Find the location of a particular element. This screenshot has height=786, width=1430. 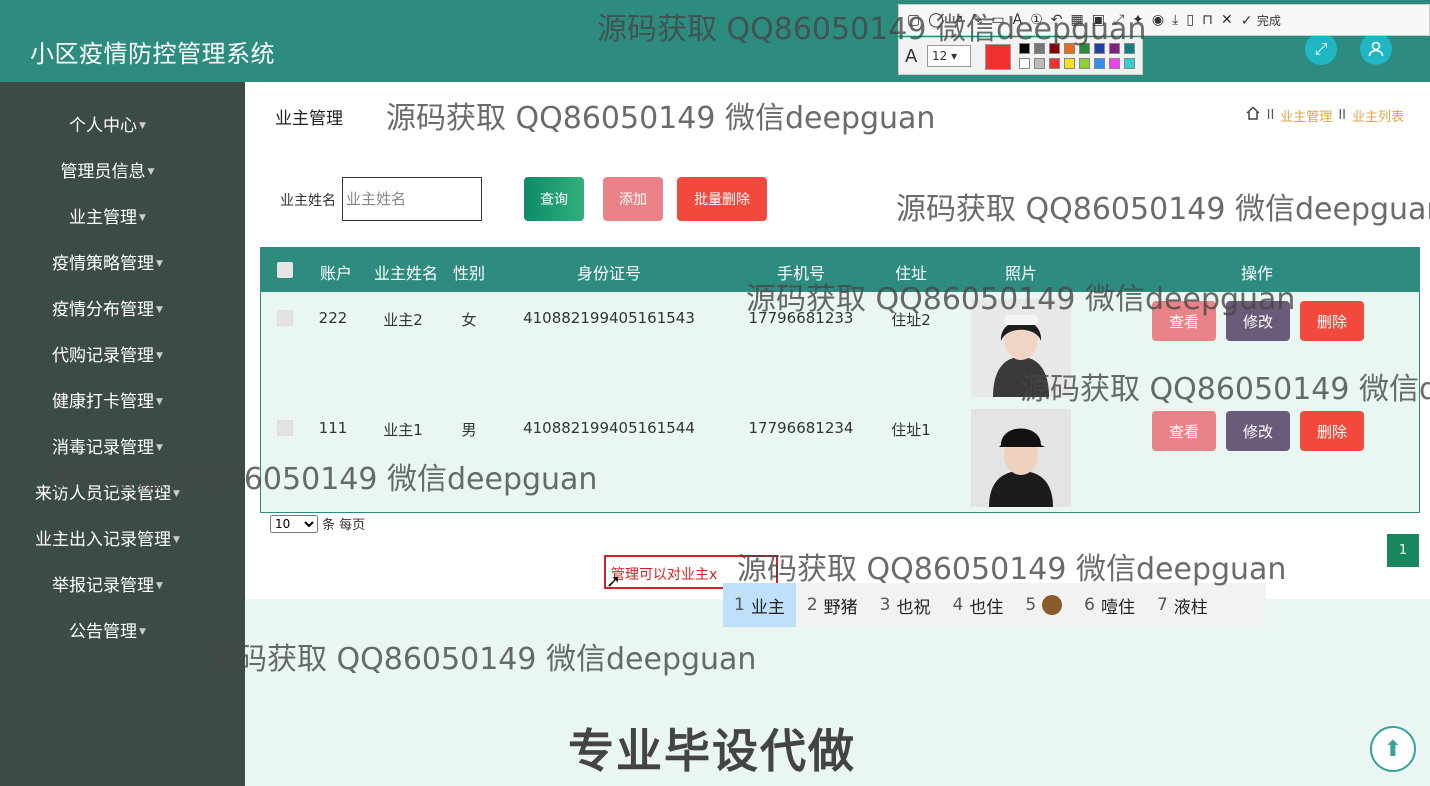

ime-candidate-number: 2 is located at coordinates (812, 605).